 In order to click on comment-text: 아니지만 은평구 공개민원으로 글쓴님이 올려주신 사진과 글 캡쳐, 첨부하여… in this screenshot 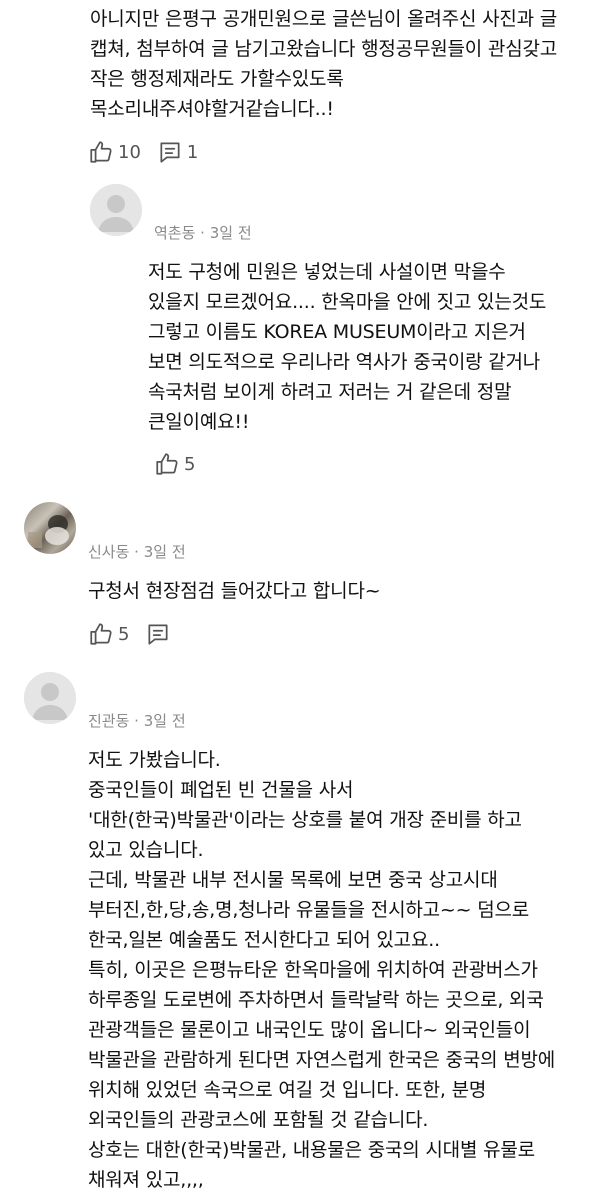, I will do `click(324, 64)`.